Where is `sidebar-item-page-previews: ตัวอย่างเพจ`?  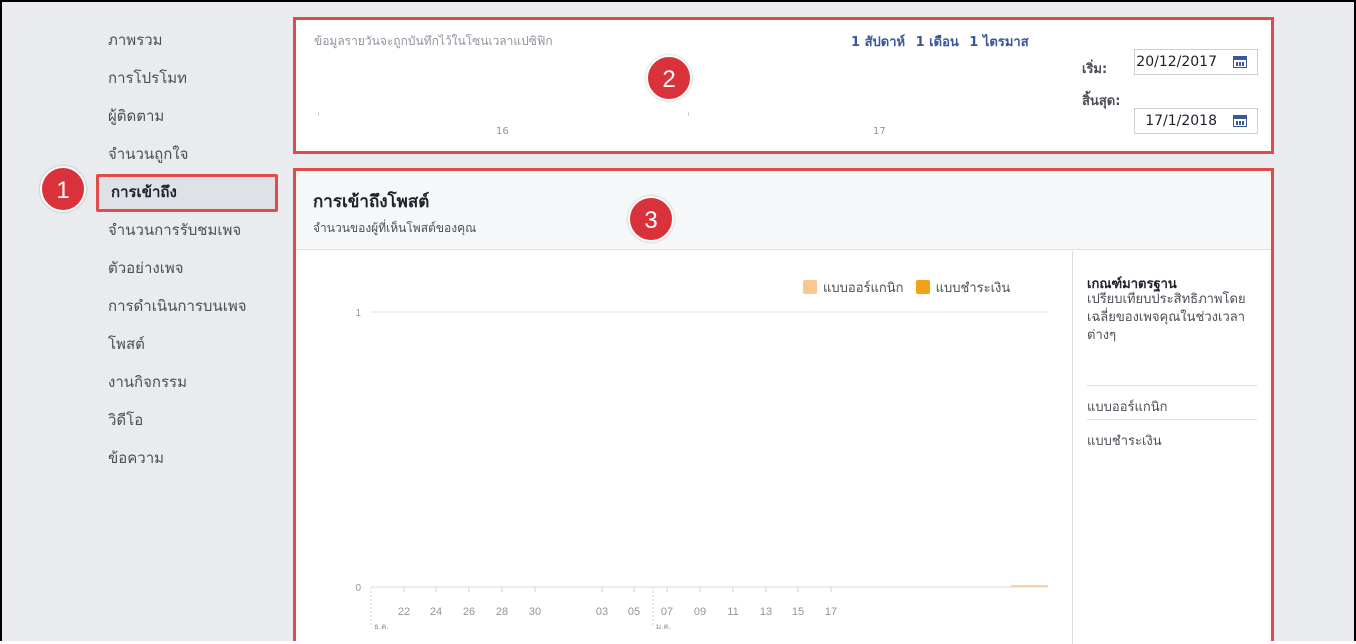
sidebar-item-page-previews: ตัวอย่างเพจ is located at coordinates (191, 269).